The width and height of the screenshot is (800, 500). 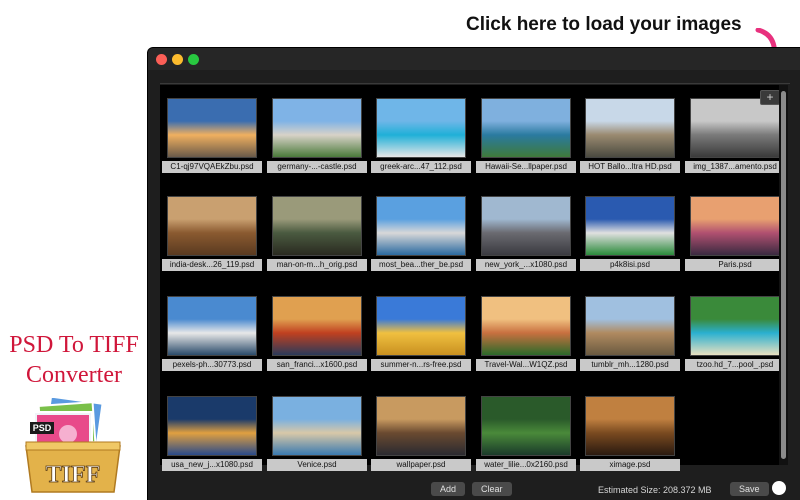 I want to click on image-tile: Hawaii-Se...llpaper.psd, so click(x=526, y=138).